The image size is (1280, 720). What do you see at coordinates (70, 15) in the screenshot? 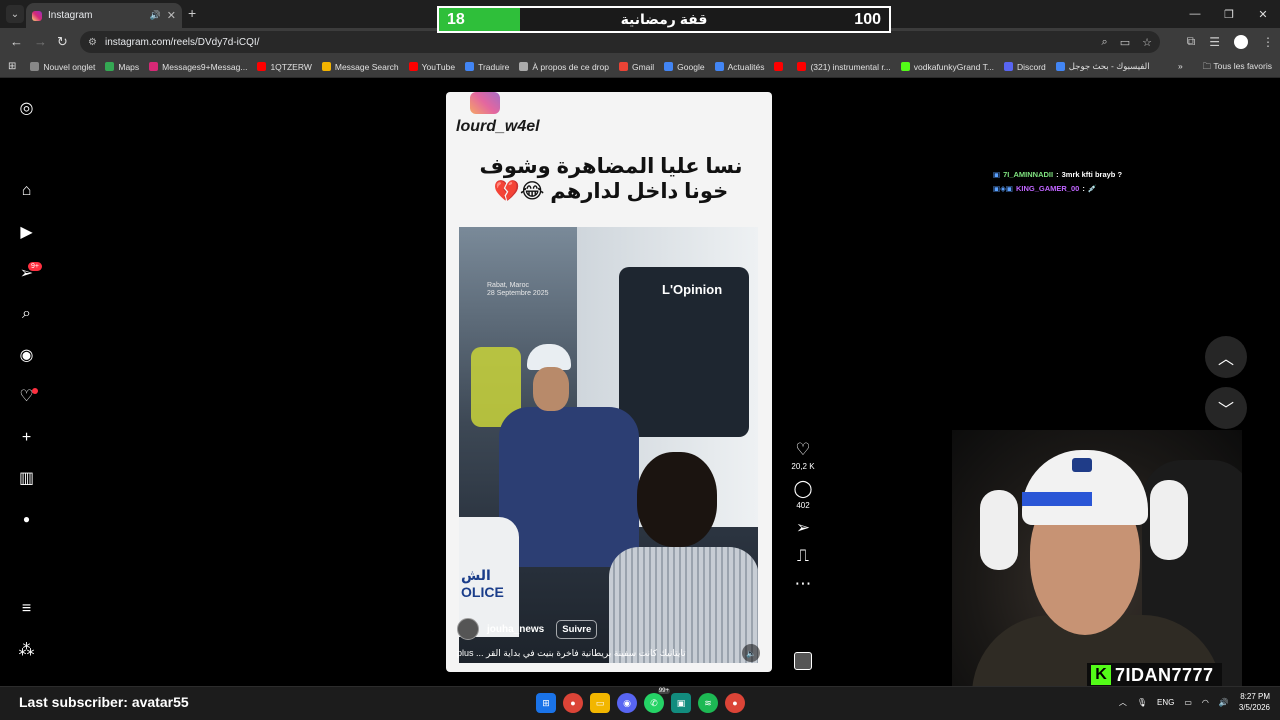
I see `tab-title: Instagram` at bounding box center [70, 15].